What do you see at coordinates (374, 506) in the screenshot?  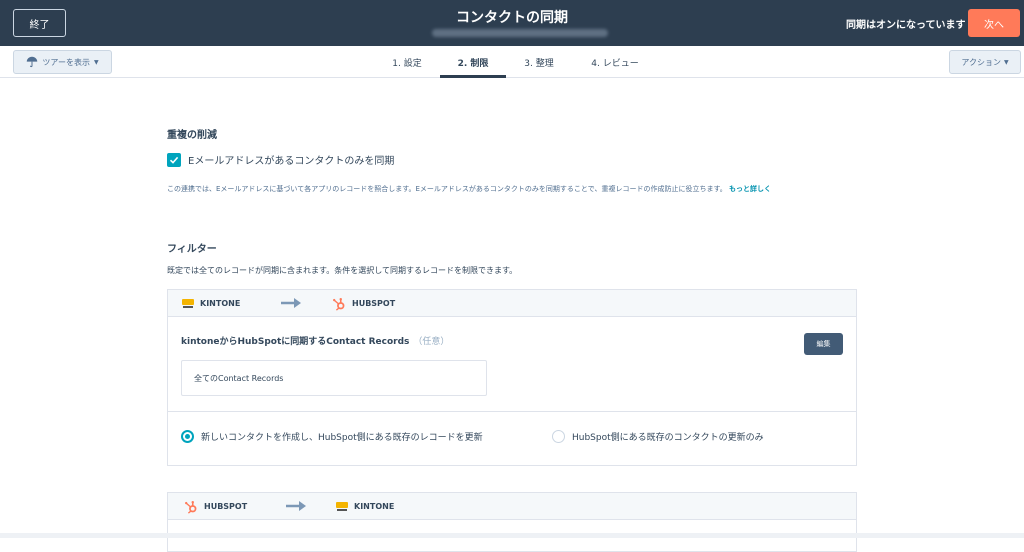 I see `target-app-name: KINTONE` at bounding box center [374, 506].